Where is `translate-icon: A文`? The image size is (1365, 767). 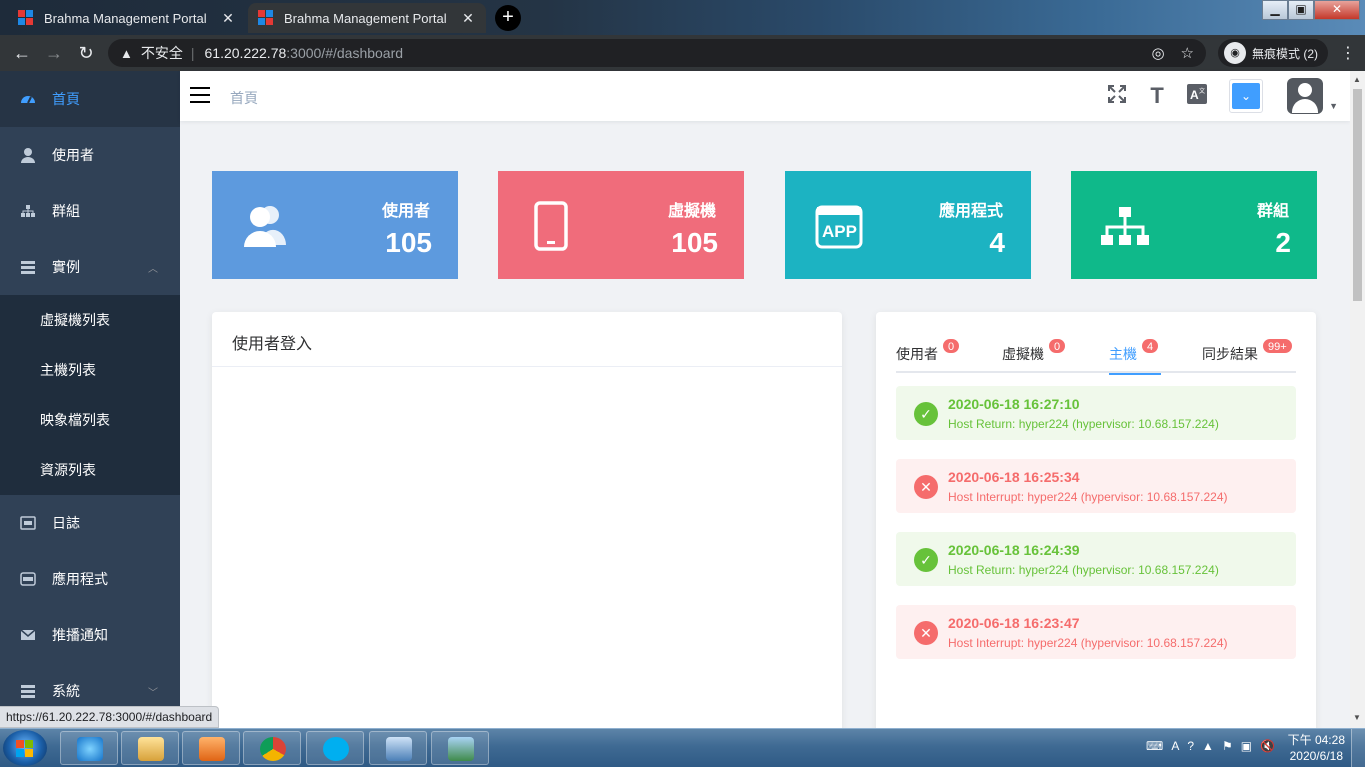 translate-icon: A文 is located at coordinates (1197, 96).